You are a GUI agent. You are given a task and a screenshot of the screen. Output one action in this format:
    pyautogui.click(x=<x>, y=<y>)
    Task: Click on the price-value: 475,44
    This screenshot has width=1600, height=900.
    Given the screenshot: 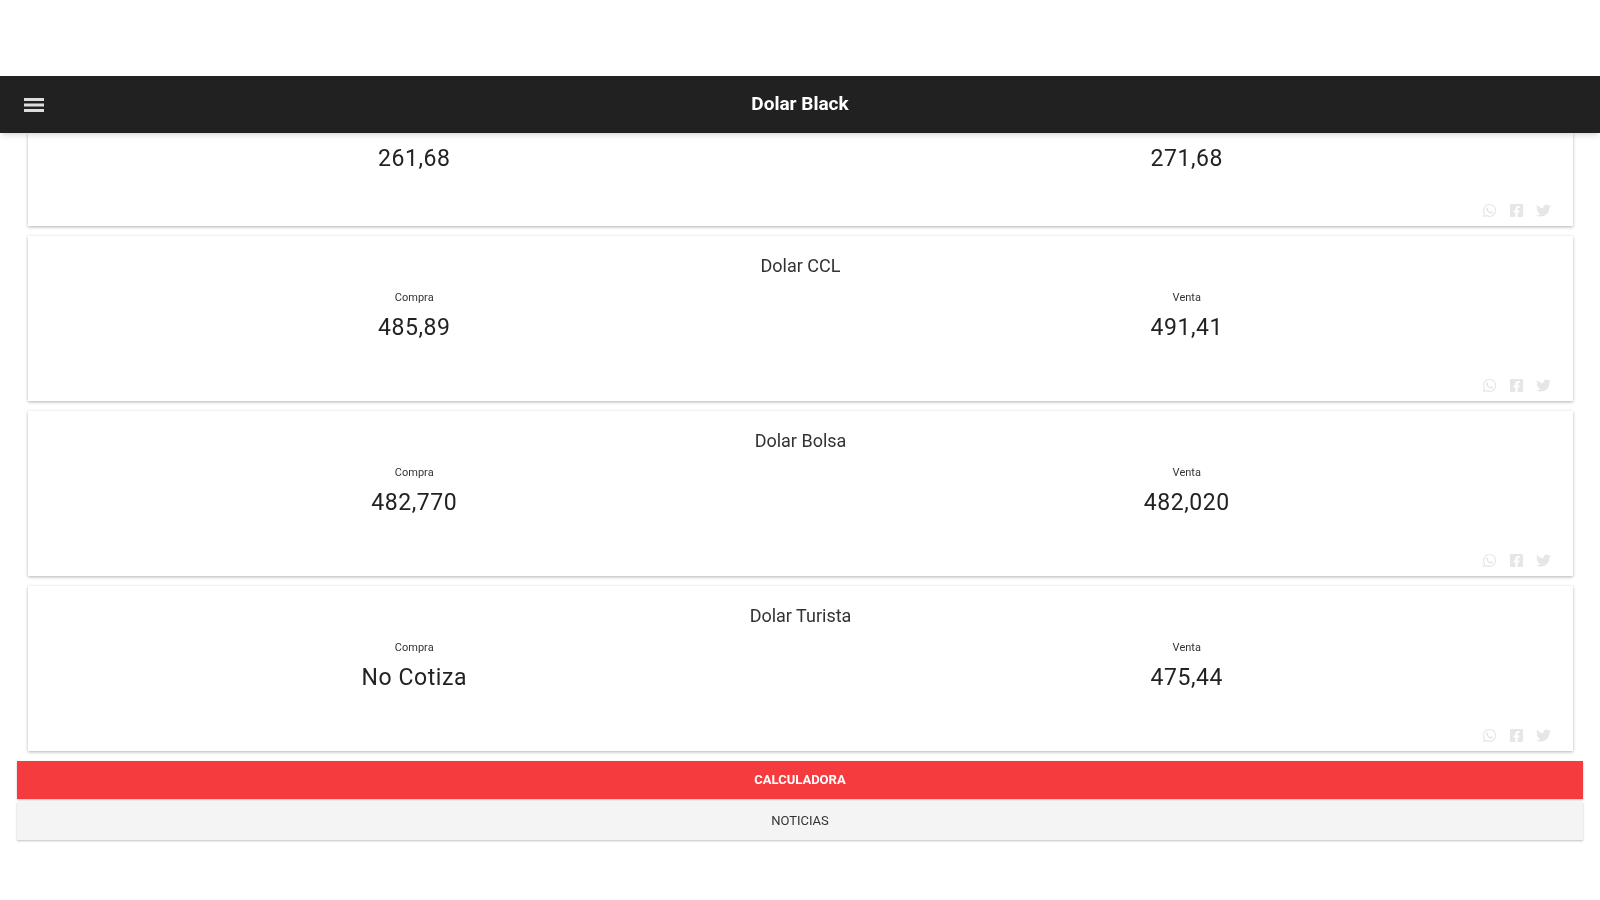 What is the action you would take?
    pyautogui.click(x=1187, y=678)
    